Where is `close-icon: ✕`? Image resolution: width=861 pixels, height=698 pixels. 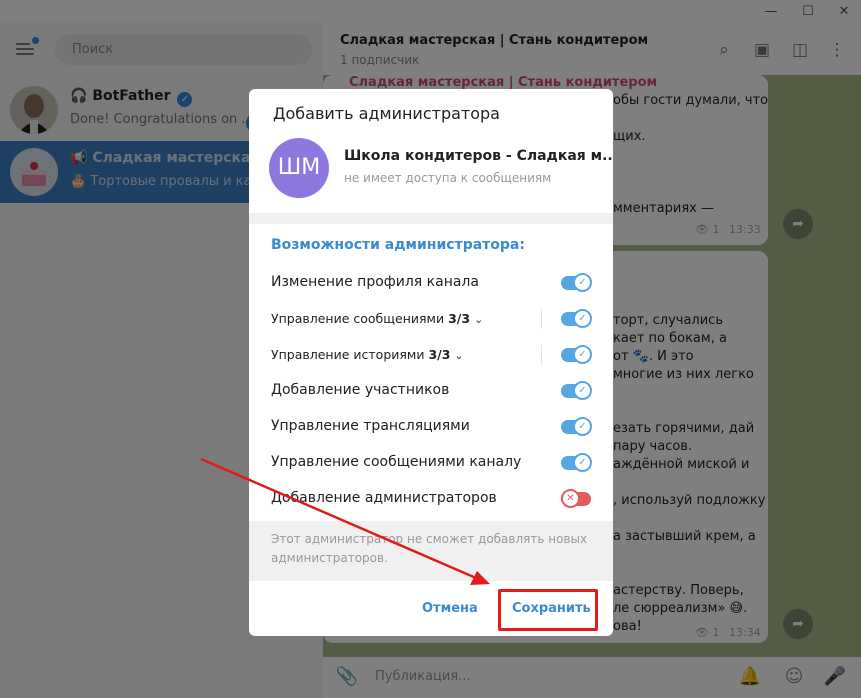 close-icon: ✕ is located at coordinates (570, 498).